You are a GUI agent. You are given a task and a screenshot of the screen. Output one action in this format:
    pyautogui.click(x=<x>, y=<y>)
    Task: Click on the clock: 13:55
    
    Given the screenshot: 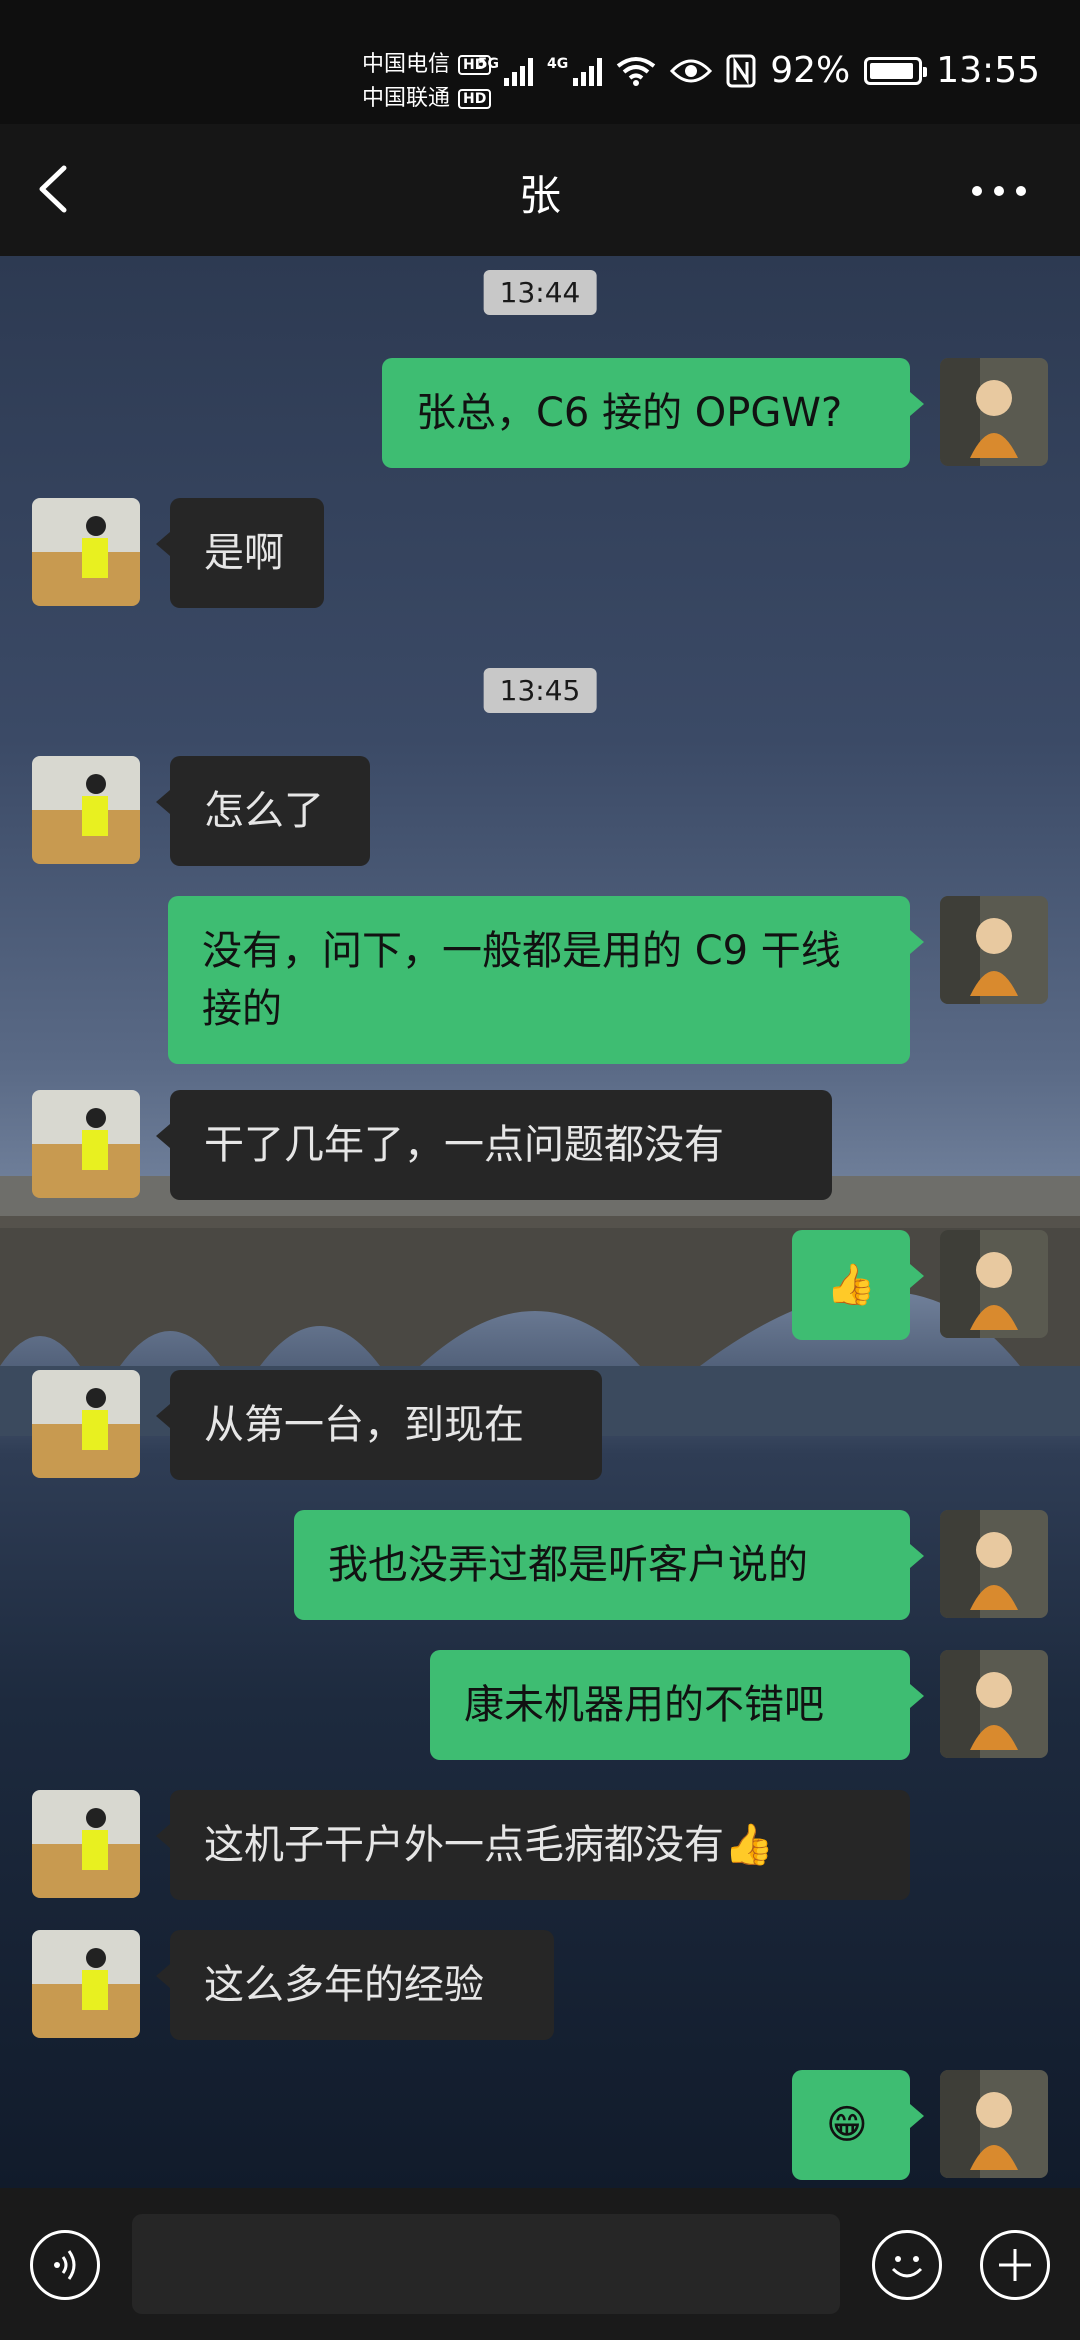 What is the action you would take?
    pyautogui.click(x=988, y=70)
    